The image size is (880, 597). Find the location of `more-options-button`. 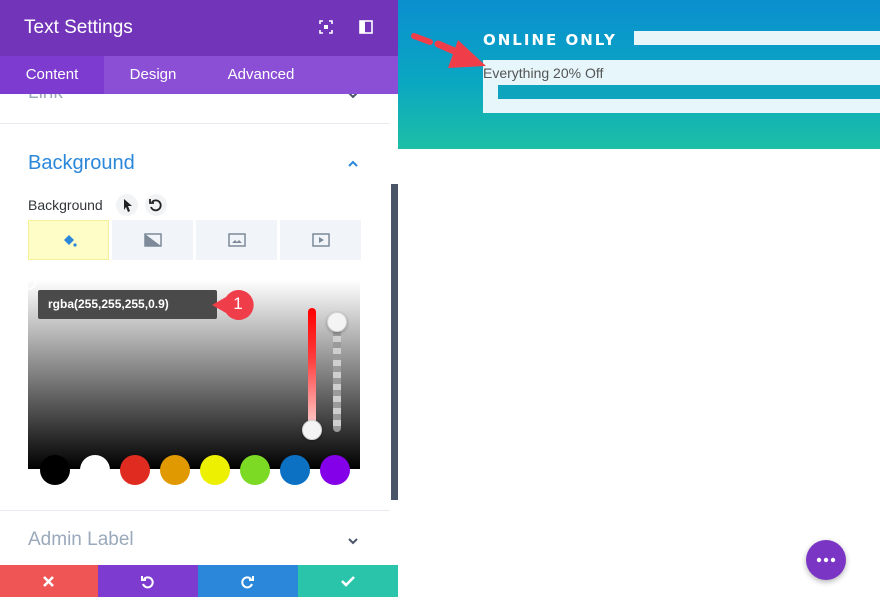

more-options-button is located at coordinates (826, 560).